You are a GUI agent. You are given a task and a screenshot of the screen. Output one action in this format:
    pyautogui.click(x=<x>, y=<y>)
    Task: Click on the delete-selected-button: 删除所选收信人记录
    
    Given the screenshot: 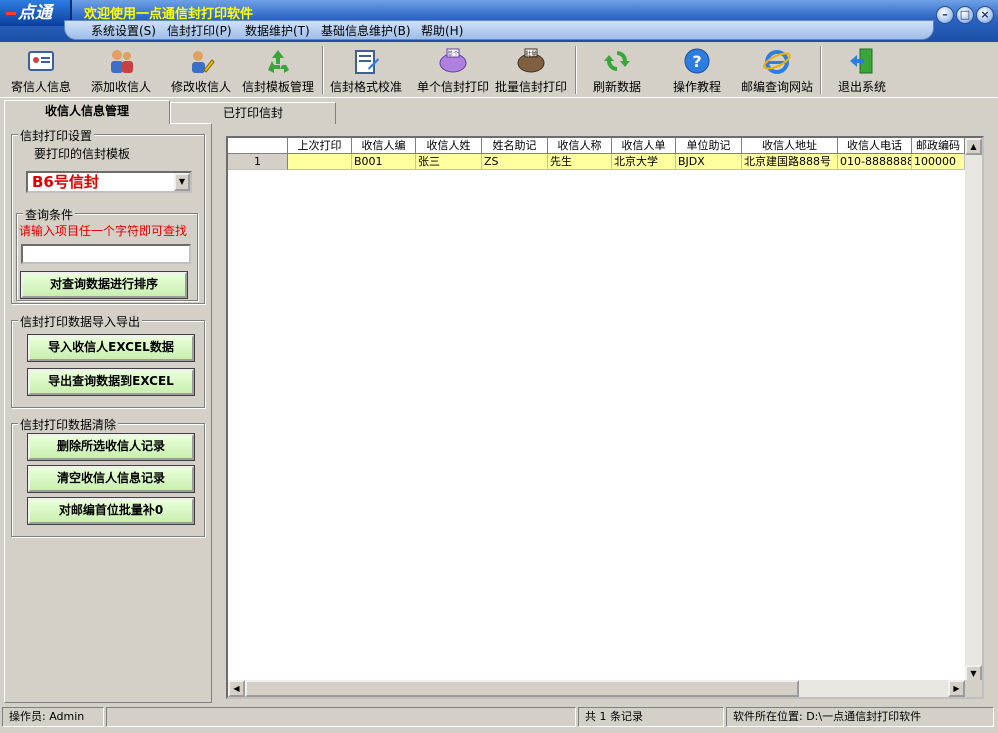 What is the action you would take?
    pyautogui.click(x=111, y=447)
    